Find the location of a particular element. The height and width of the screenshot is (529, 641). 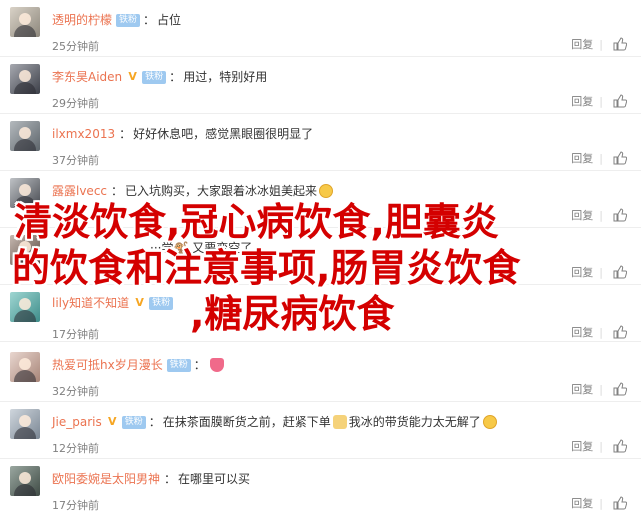

comment-text: 在哪里可以买 is located at coordinates (214, 479).